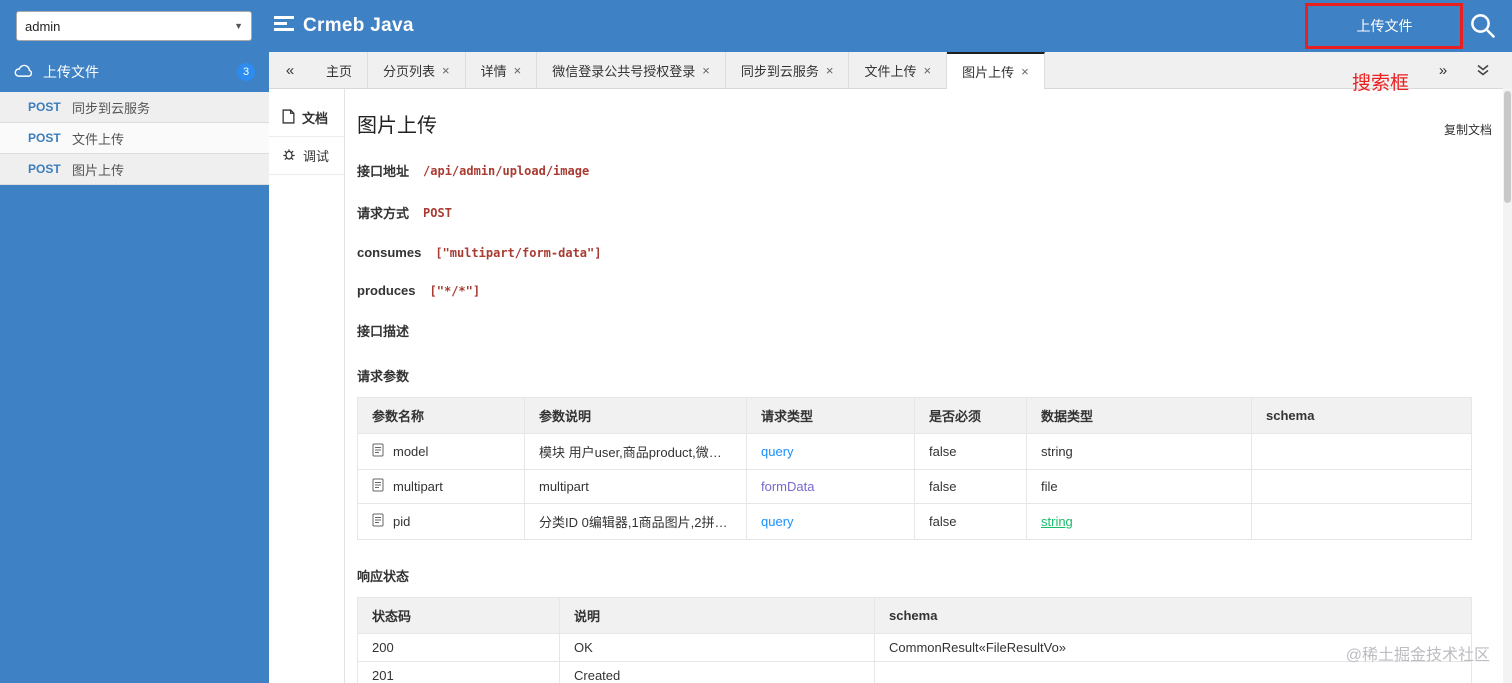 The height and width of the screenshot is (683, 1512). I want to click on cloud-icon, so click(23, 72).